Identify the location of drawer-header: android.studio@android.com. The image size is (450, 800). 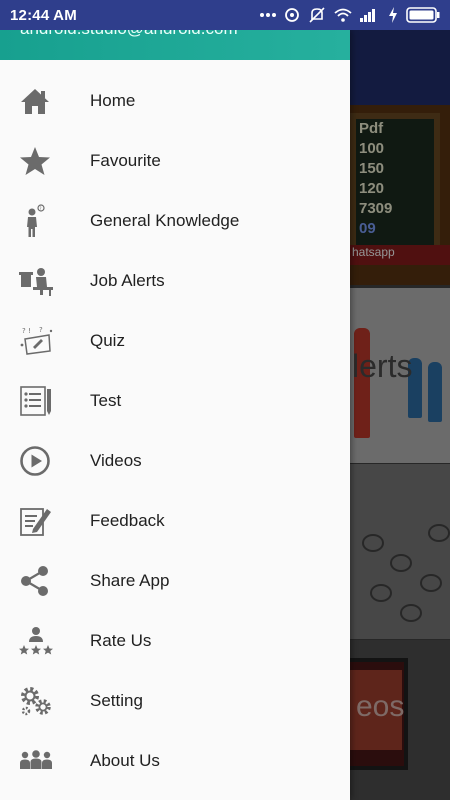
(175, 45).